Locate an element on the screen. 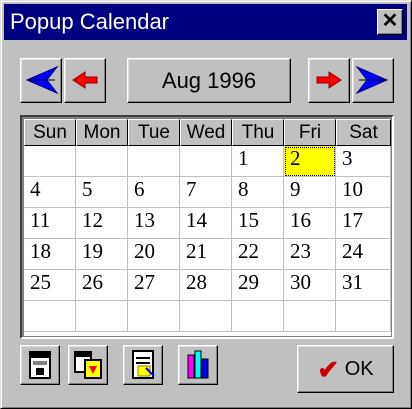 The image size is (412, 409). notepad-icon is located at coordinates (143, 364).